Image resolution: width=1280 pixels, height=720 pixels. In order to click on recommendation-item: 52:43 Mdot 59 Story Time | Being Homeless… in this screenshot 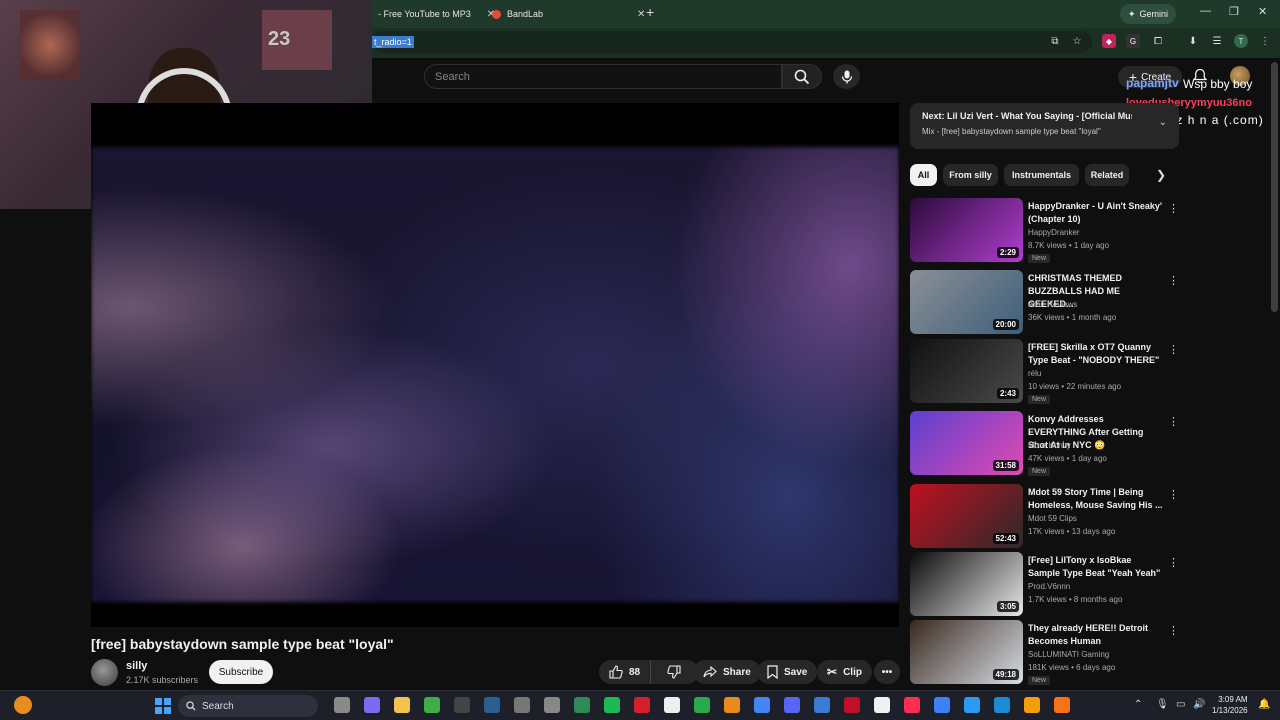, I will do `click(1044, 516)`.